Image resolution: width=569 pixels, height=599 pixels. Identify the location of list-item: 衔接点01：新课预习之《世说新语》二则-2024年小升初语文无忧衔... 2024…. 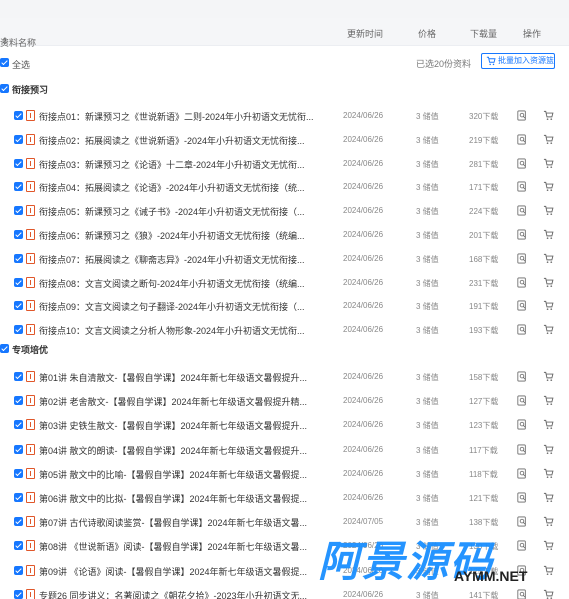
(284, 116).